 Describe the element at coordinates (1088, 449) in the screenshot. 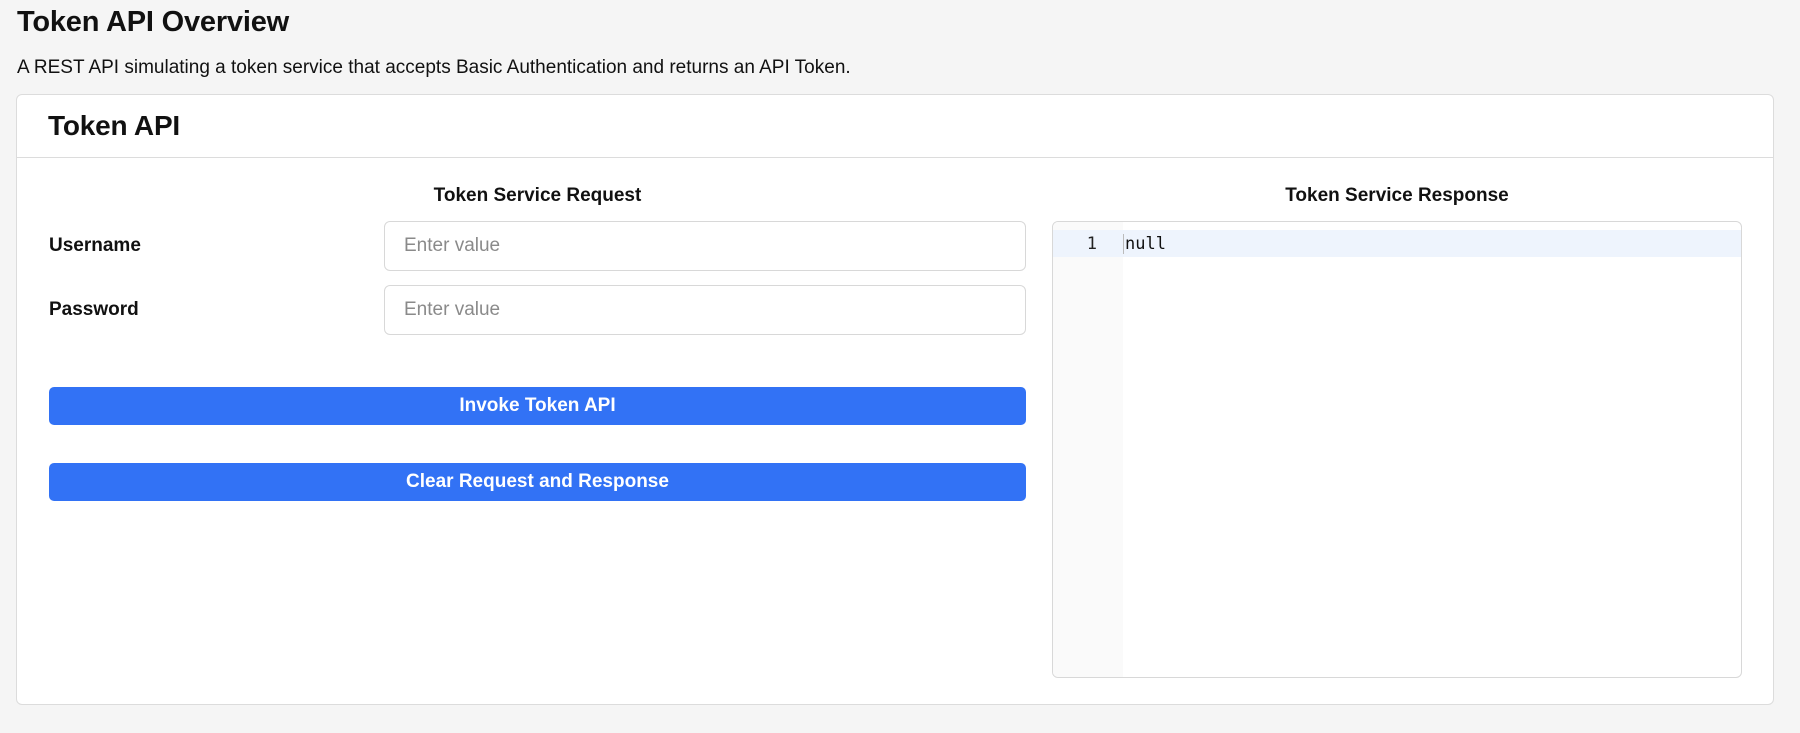

I see `editor-gutter` at that location.